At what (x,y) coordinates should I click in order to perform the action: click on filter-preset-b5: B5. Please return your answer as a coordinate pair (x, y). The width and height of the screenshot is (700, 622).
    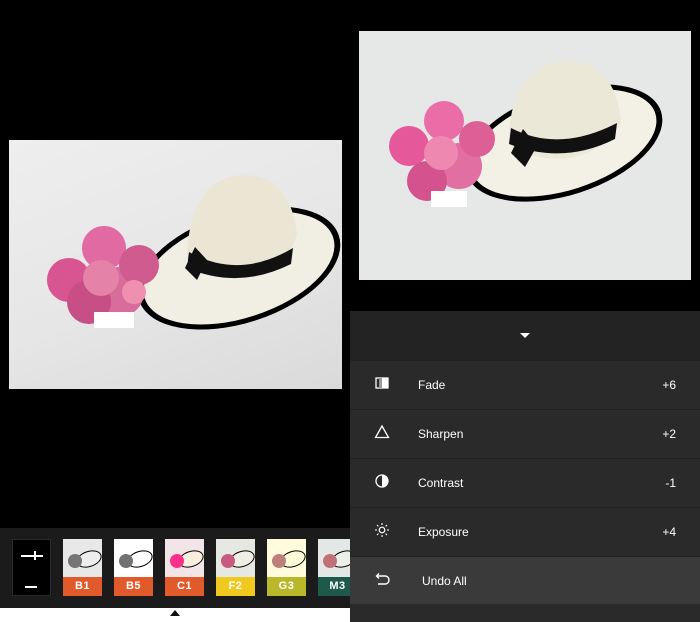
    Looking at the image, I should click on (133, 567).